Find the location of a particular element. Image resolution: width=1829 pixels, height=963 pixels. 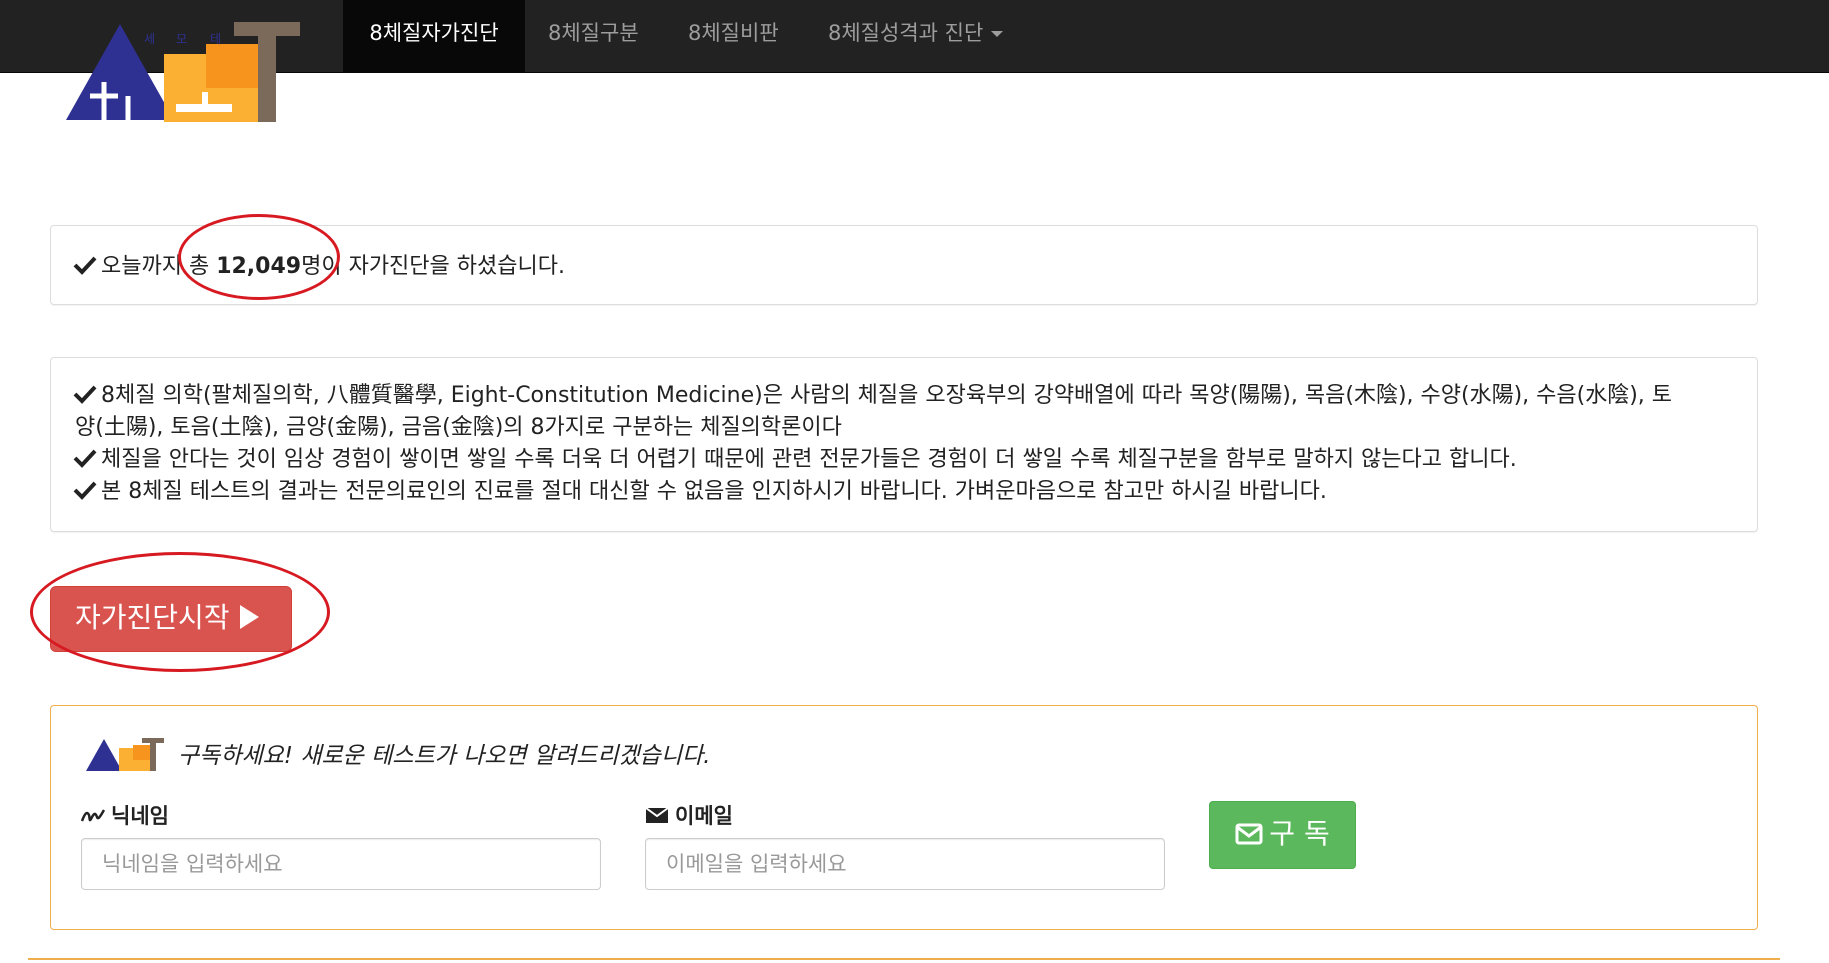

count-suffix: 이 자가진단을 하셨습니다. is located at coordinates (443, 266).